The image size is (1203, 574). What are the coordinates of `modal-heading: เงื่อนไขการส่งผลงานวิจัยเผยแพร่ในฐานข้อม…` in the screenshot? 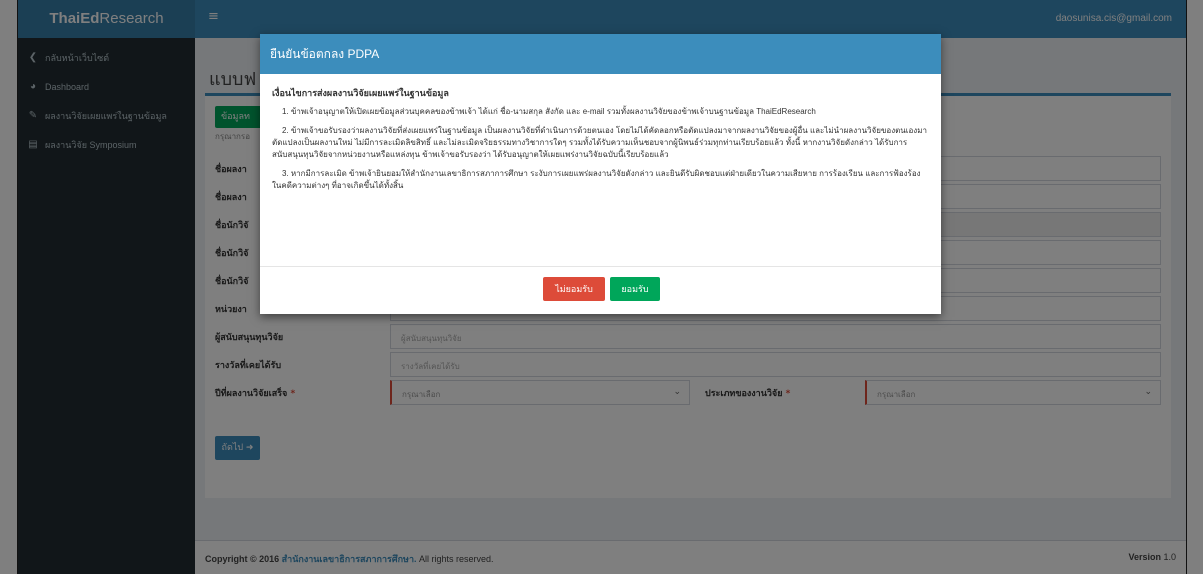 It's located at (360, 93).